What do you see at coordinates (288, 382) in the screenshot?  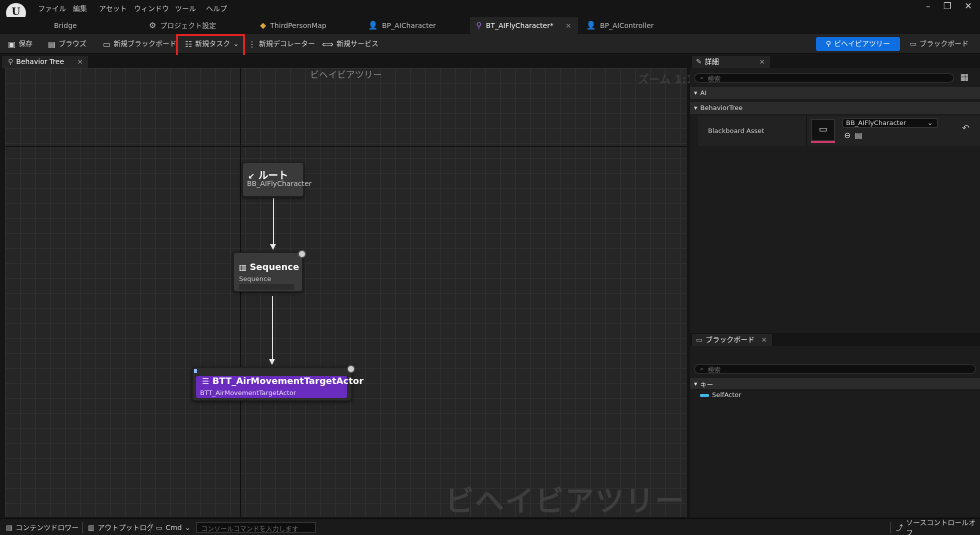 I see `task-title-text: BTT_AirMovementTargetActor` at bounding box center [288, 382].